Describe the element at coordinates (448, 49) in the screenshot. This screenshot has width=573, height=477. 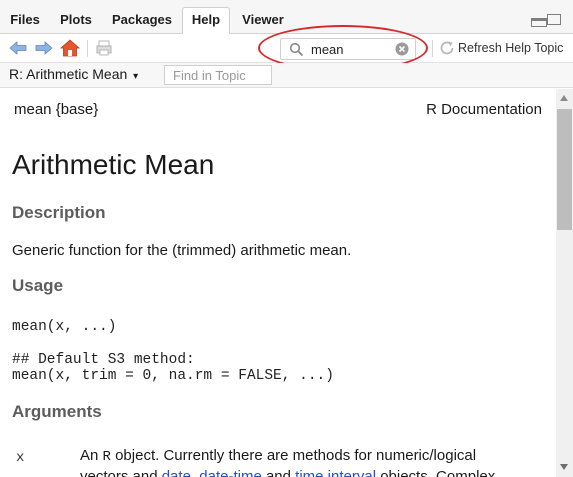
I see `refresh-icon` at that location.